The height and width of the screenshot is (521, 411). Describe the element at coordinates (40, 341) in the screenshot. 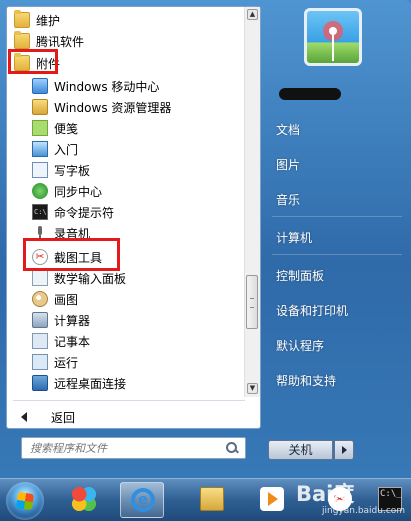

I see `notepad-icon` at that location.